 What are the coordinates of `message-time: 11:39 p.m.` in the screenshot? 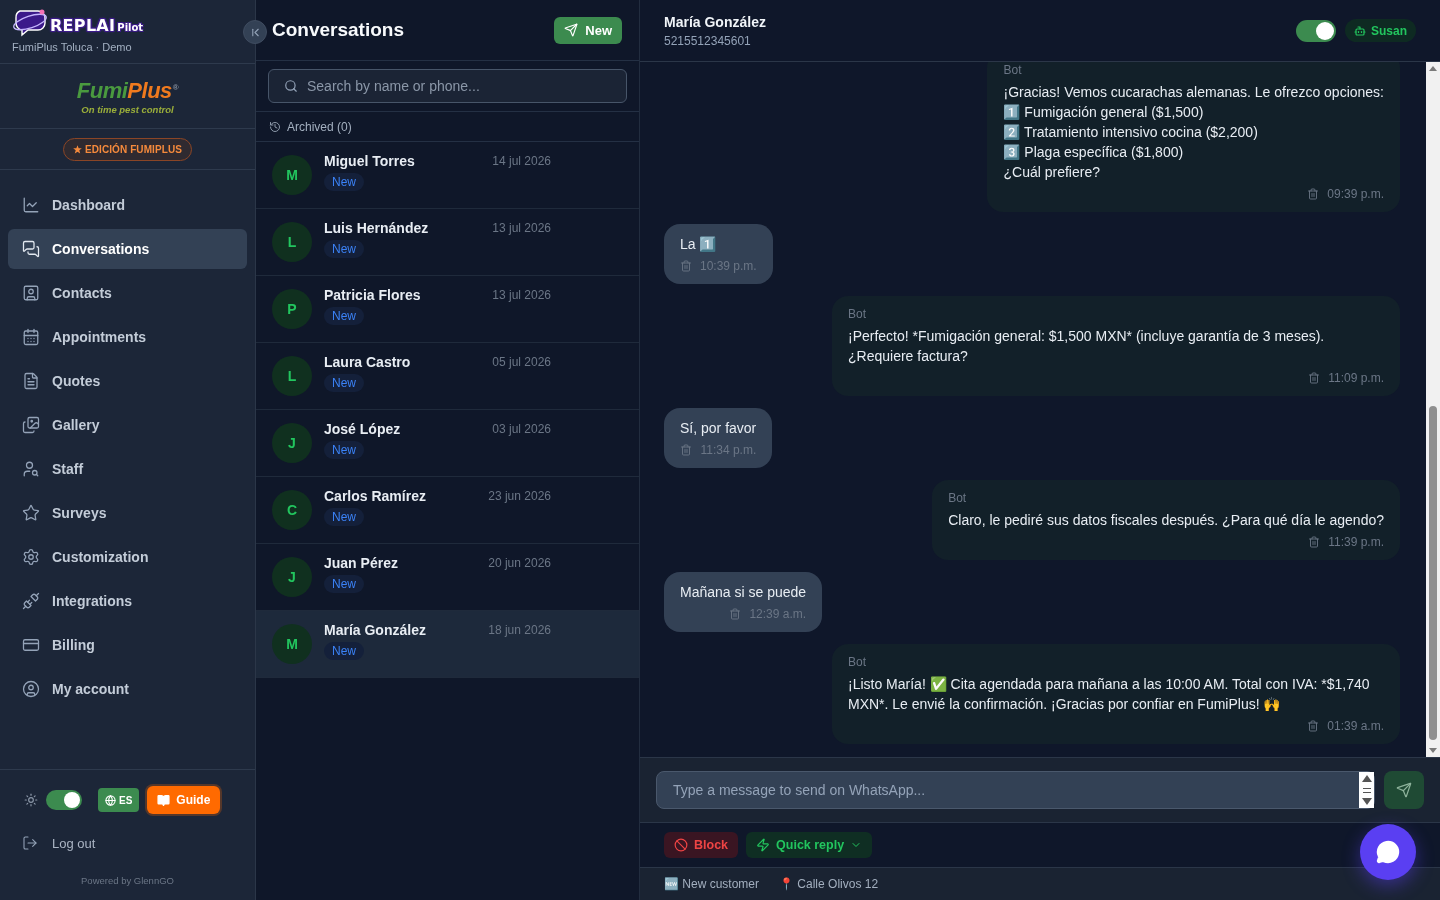 It's located at (1356, 542).